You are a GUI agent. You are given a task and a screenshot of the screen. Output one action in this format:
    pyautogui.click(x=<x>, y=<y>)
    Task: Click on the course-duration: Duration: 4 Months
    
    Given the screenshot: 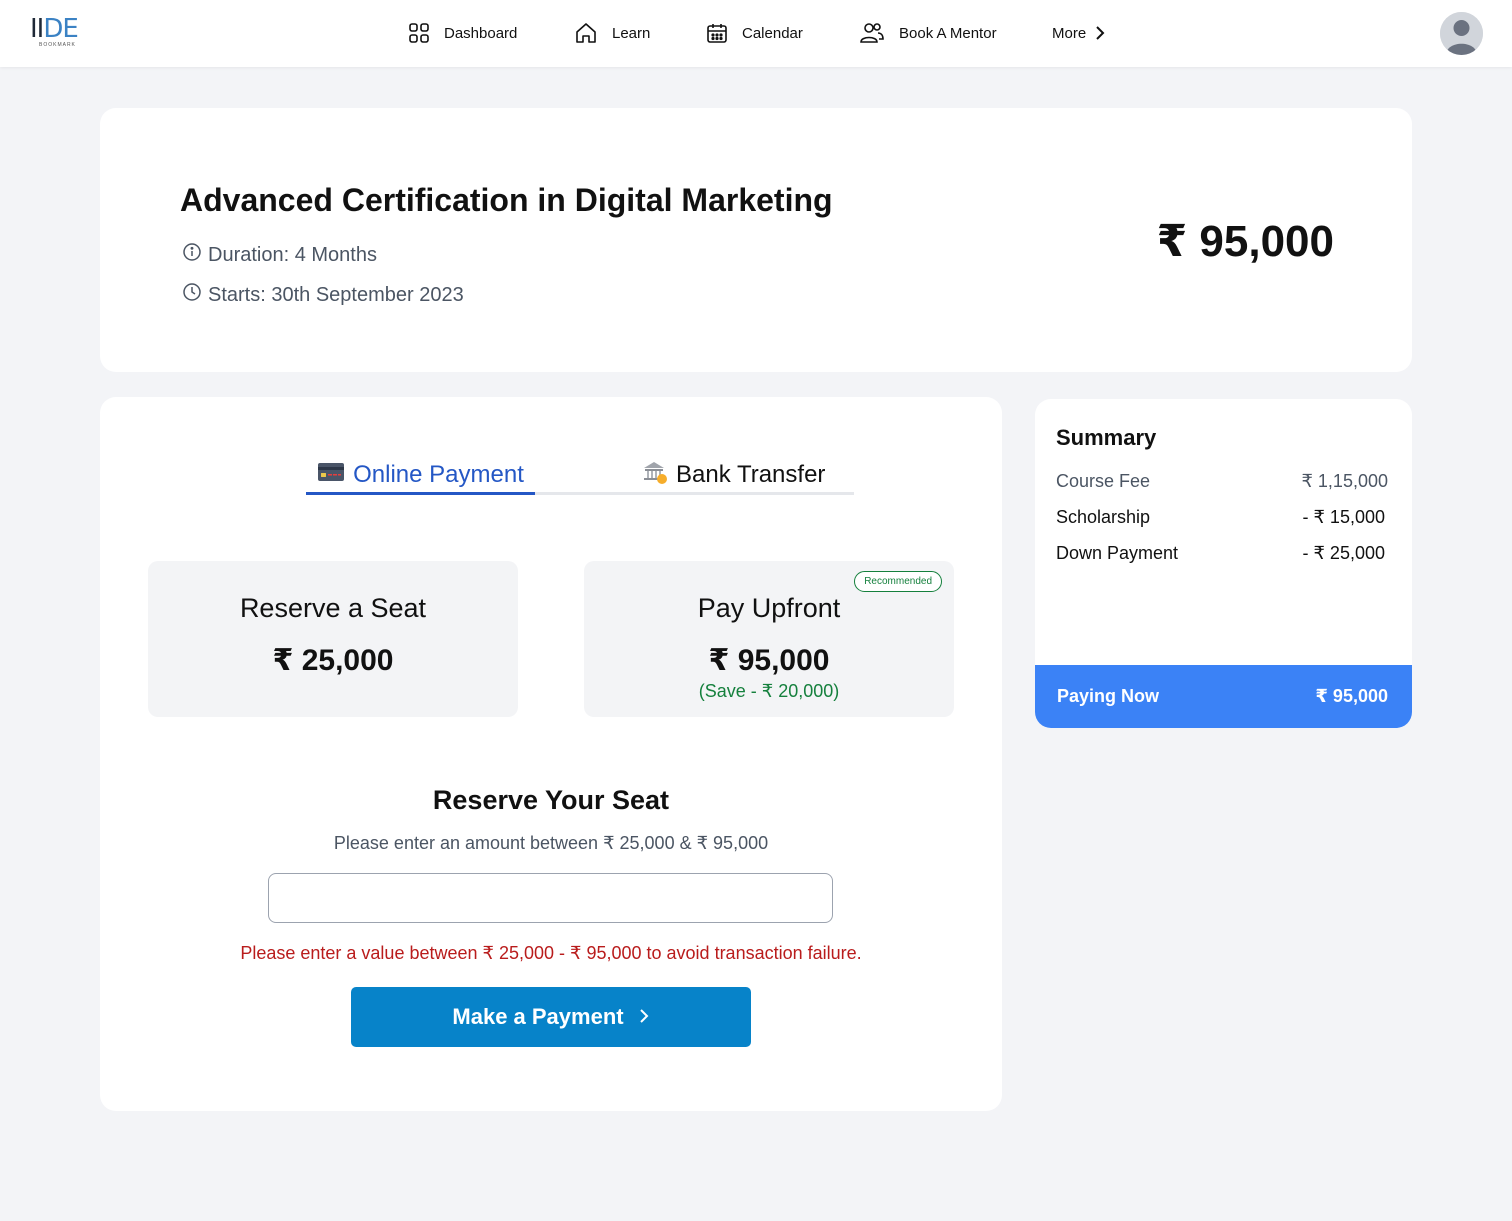 What is the action you would take?
    pyautogui.click(x=279, y=255)
    